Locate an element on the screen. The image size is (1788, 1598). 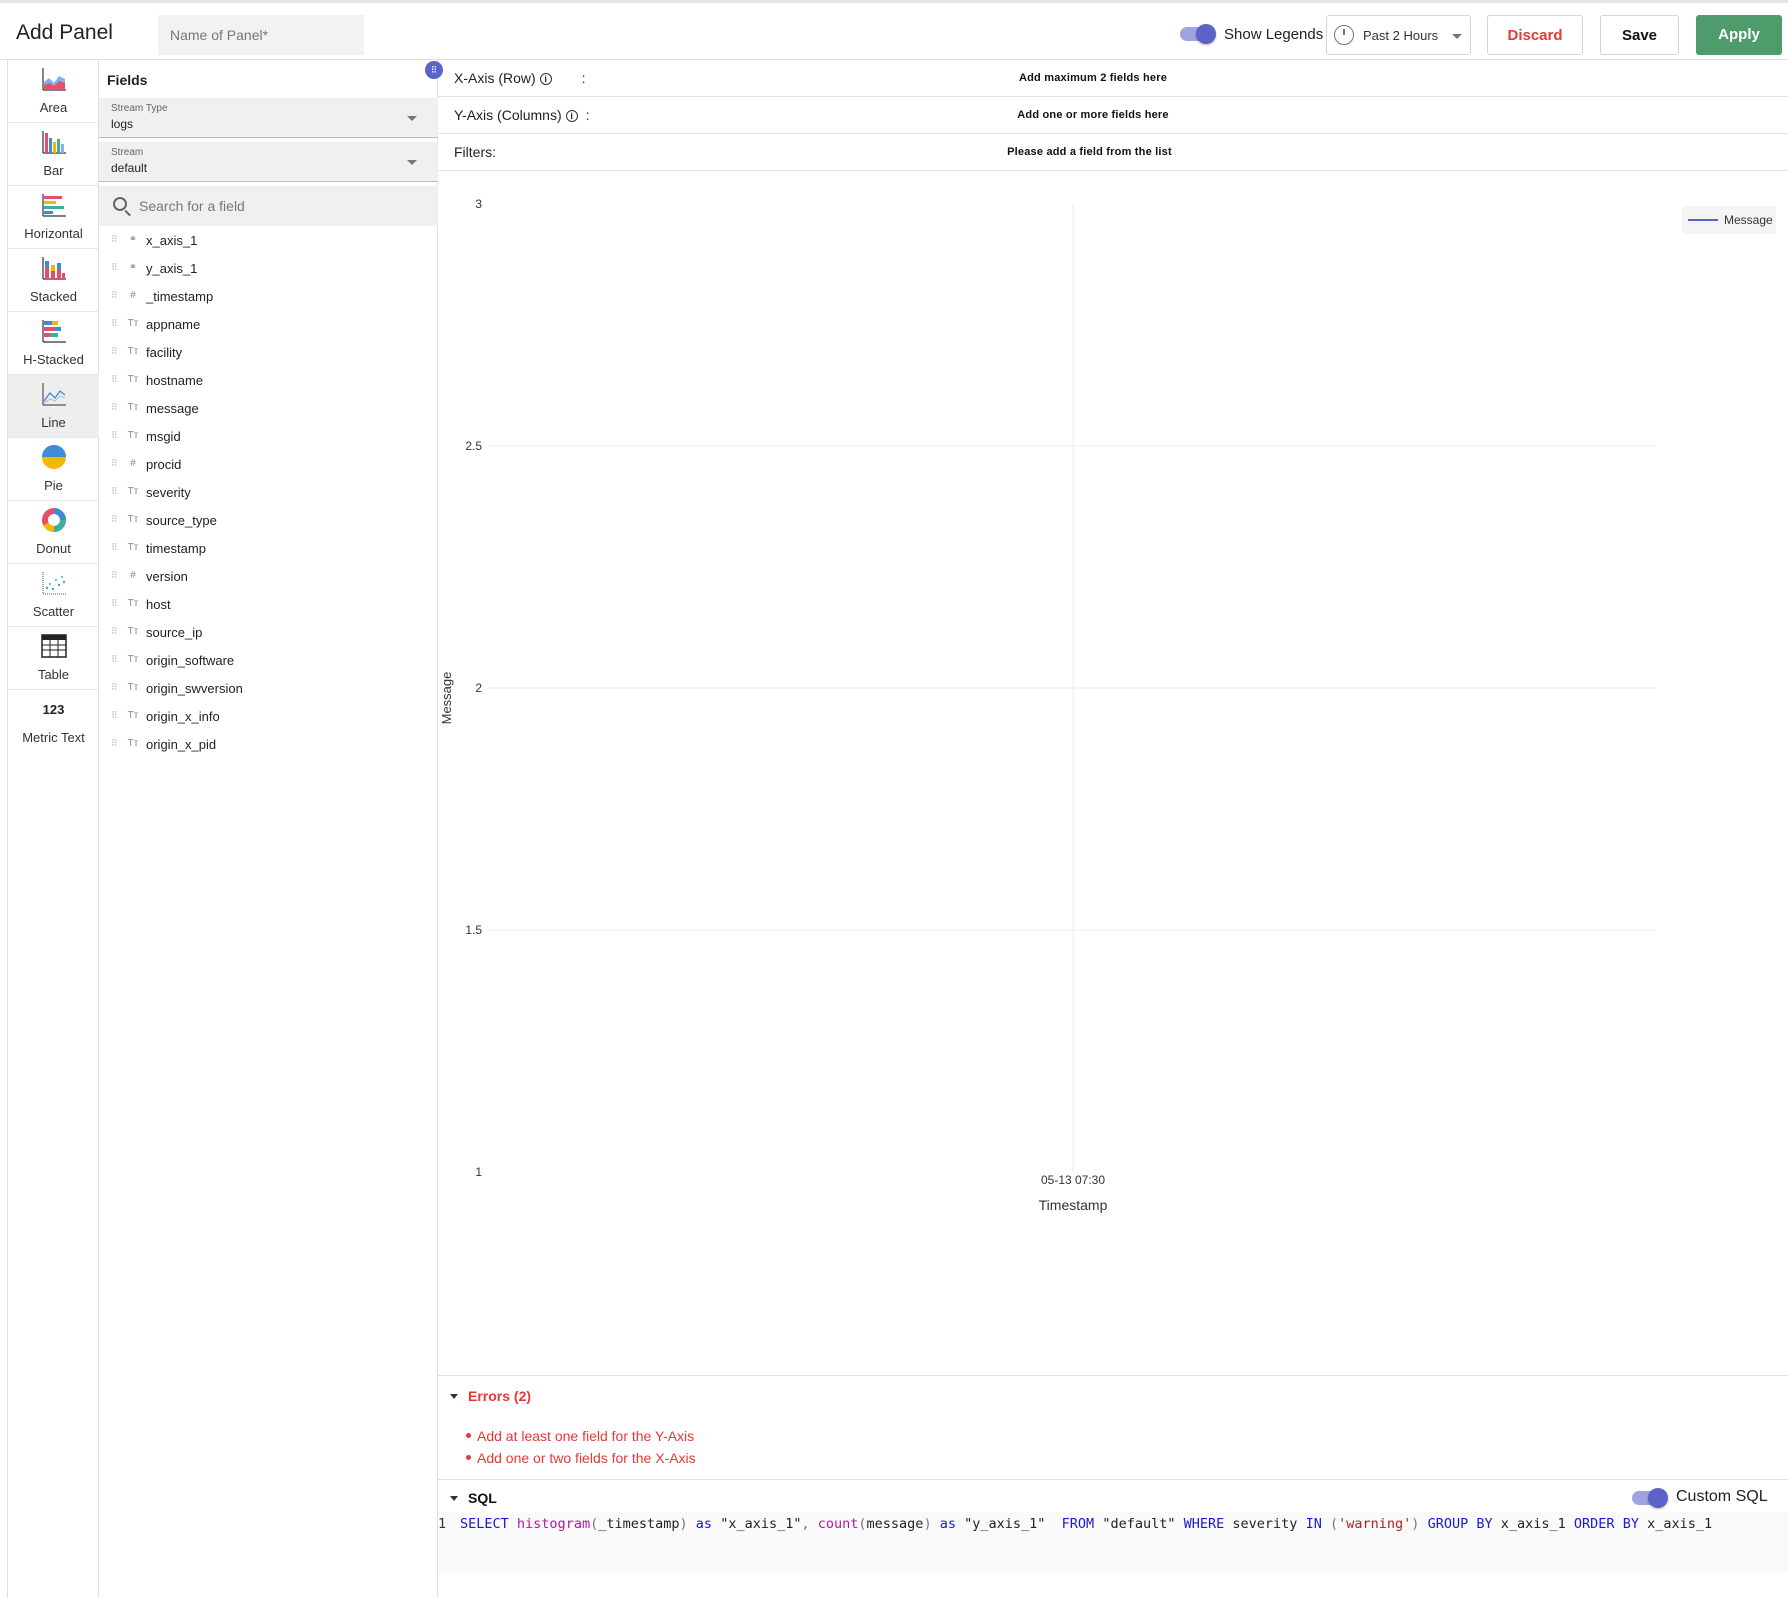
save-button: Save is located at coordinates (1639, 35).